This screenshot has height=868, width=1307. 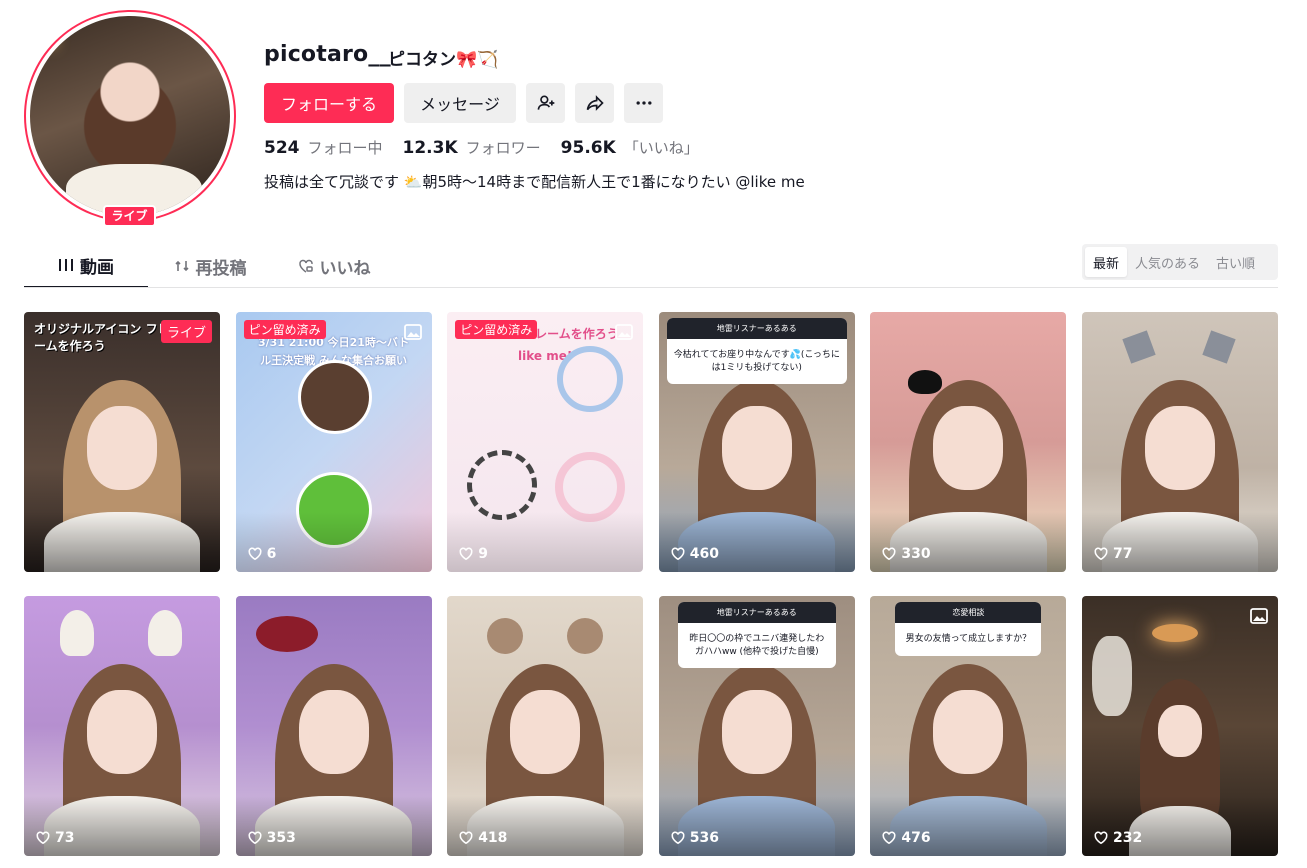 I want to click on view-count-text: 536, so click(x=704, y=838).